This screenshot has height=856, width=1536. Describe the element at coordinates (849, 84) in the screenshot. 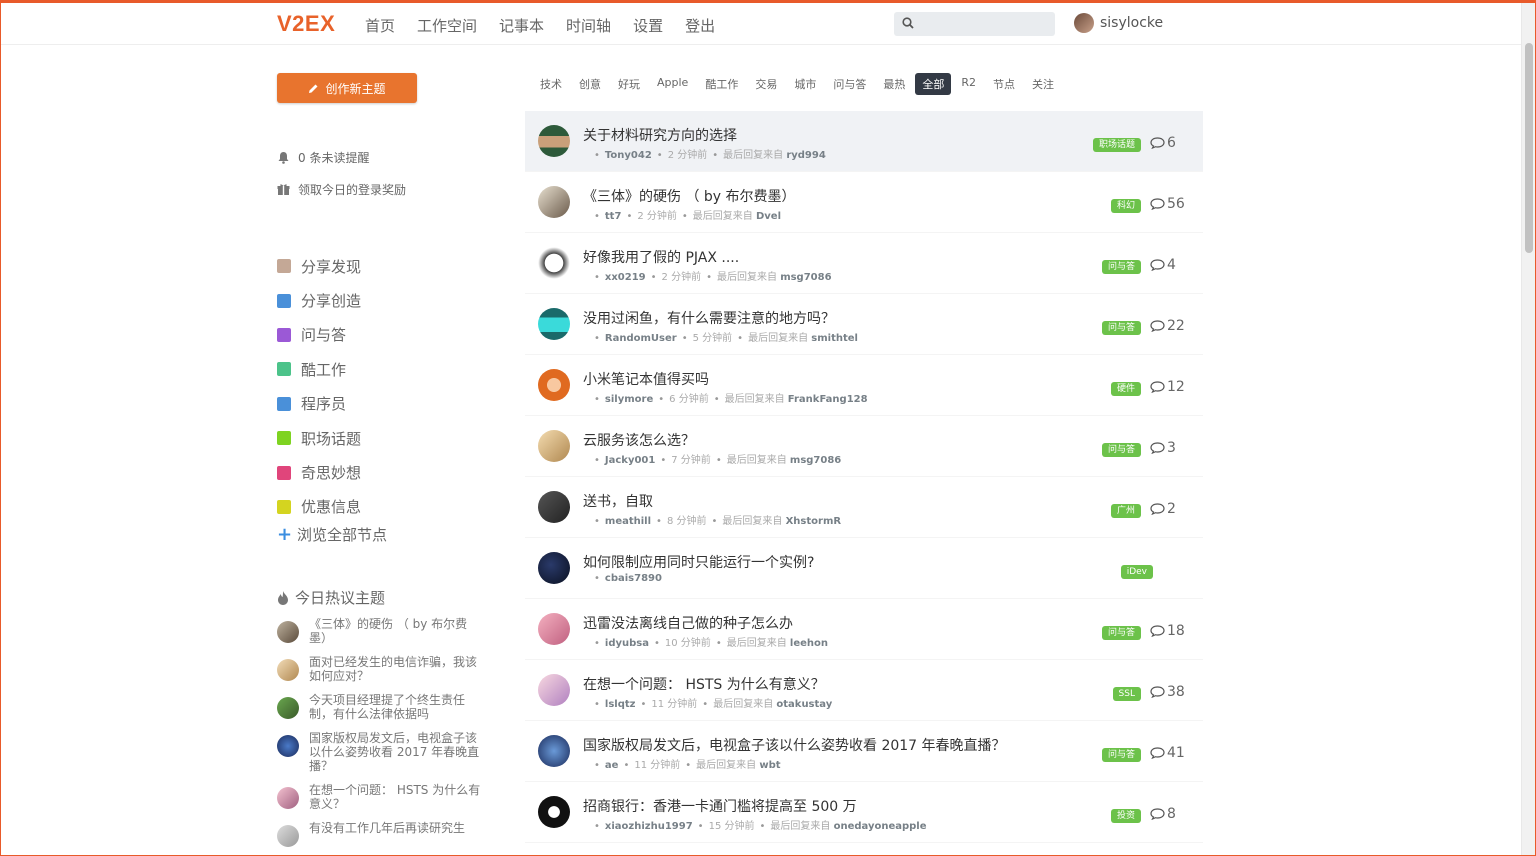

I see `tab-qna: 问与答` at that location.